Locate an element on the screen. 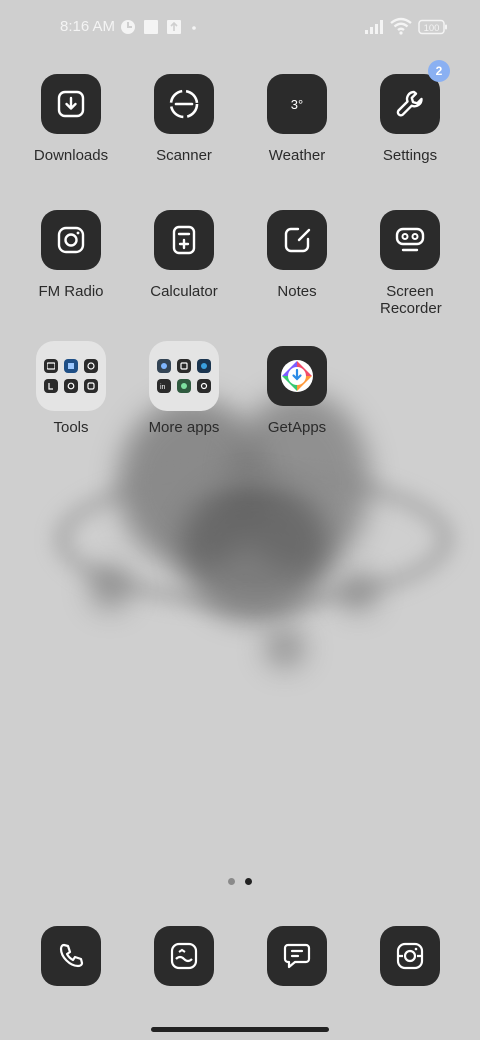  downloads-tile is located at coordinates (71, 104).